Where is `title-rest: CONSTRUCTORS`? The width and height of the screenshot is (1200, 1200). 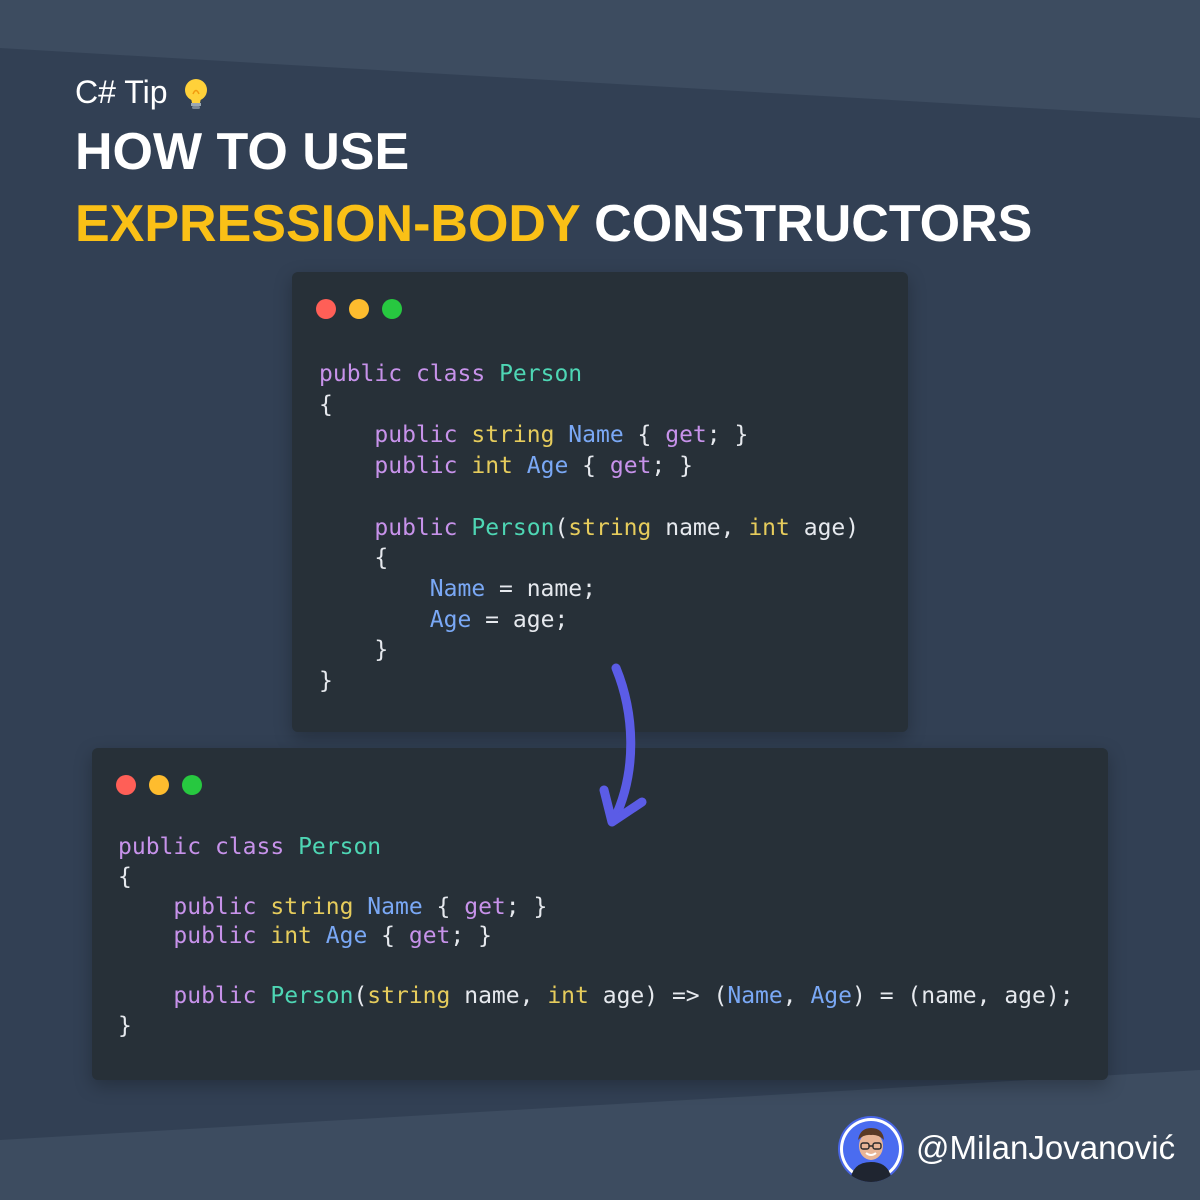 title-rest: CONSTRUCTORS is located at coordinates (813, 224).